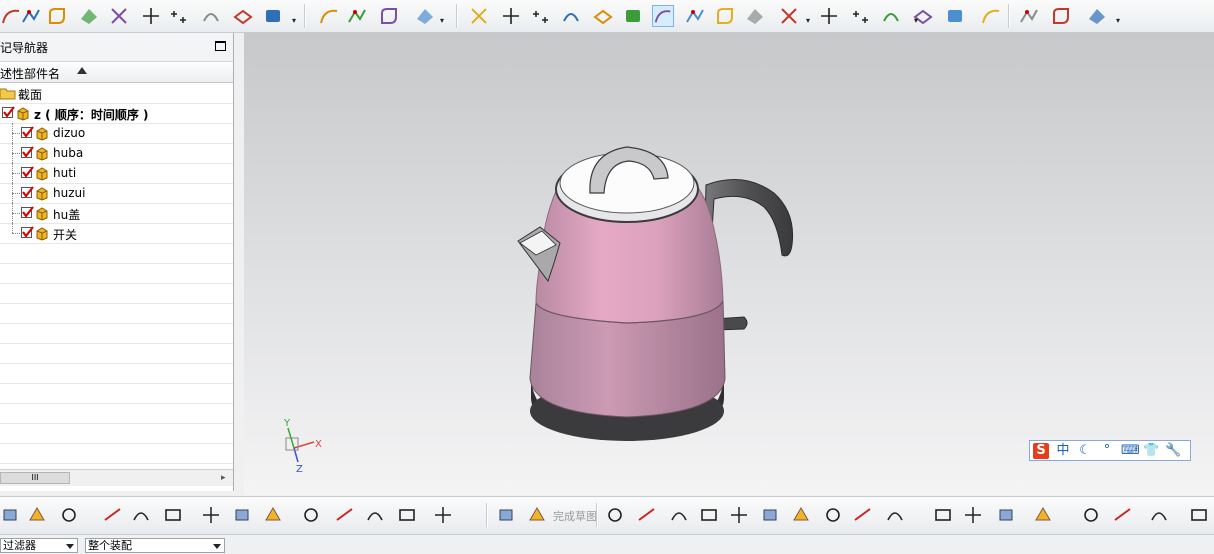 This screenshot has width=1214, height=554. Describe the element at coordinates (375, 515) in the screenshot. I see `chain-icon` at that location.